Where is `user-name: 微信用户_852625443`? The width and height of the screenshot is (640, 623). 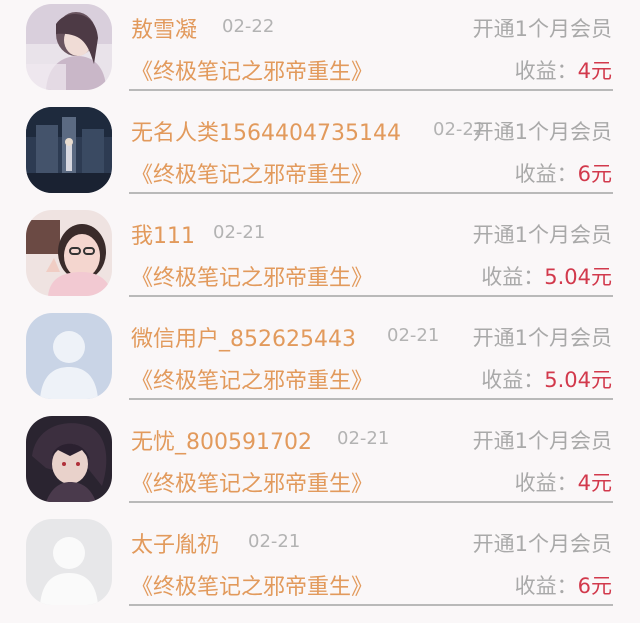 user-name: 微信用户_852625443 is located at coordinates (243, 339).